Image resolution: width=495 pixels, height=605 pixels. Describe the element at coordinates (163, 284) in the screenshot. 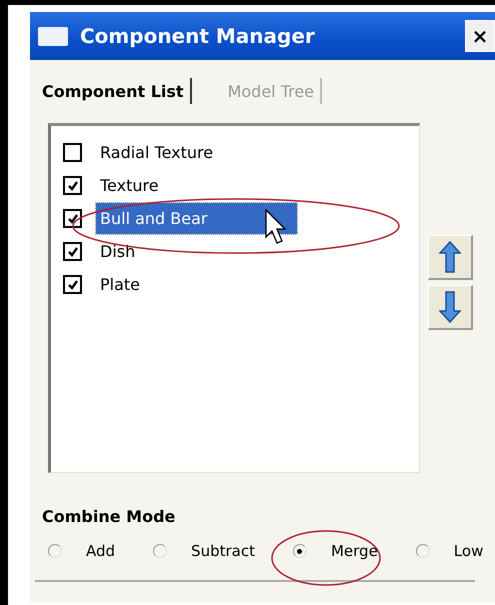

I see `list-item: Plate` at that location.